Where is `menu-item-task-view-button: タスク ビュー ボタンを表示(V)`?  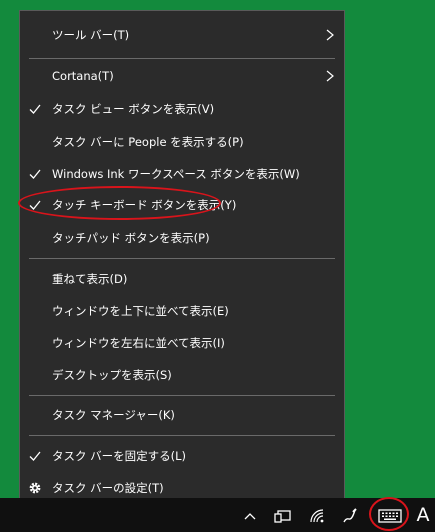 menu-item-task-view-button: タスク ビュー ボタンを表示(V) is located at coordinates (182, 109).